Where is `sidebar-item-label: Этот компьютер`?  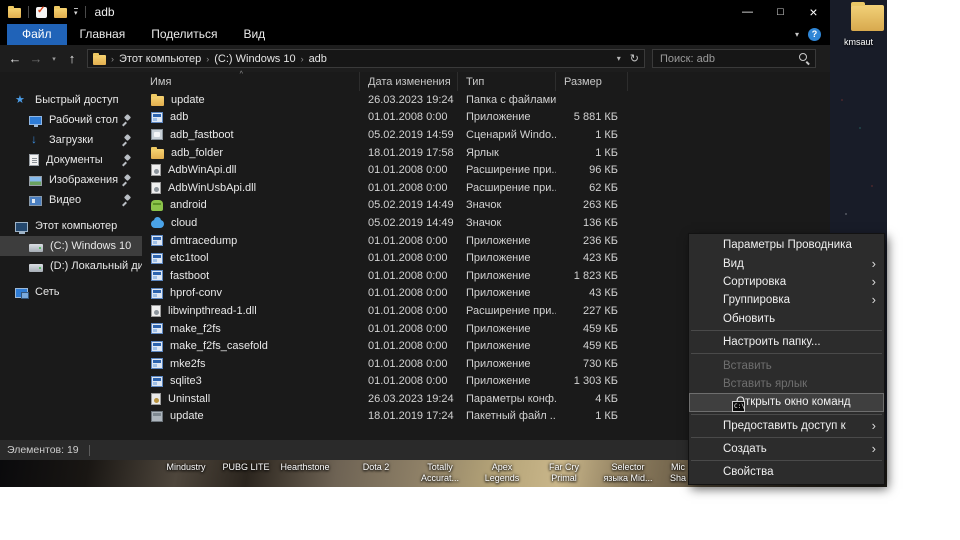 sidebar-item-label: Этот компьютер is located at coordinates (76, 226).